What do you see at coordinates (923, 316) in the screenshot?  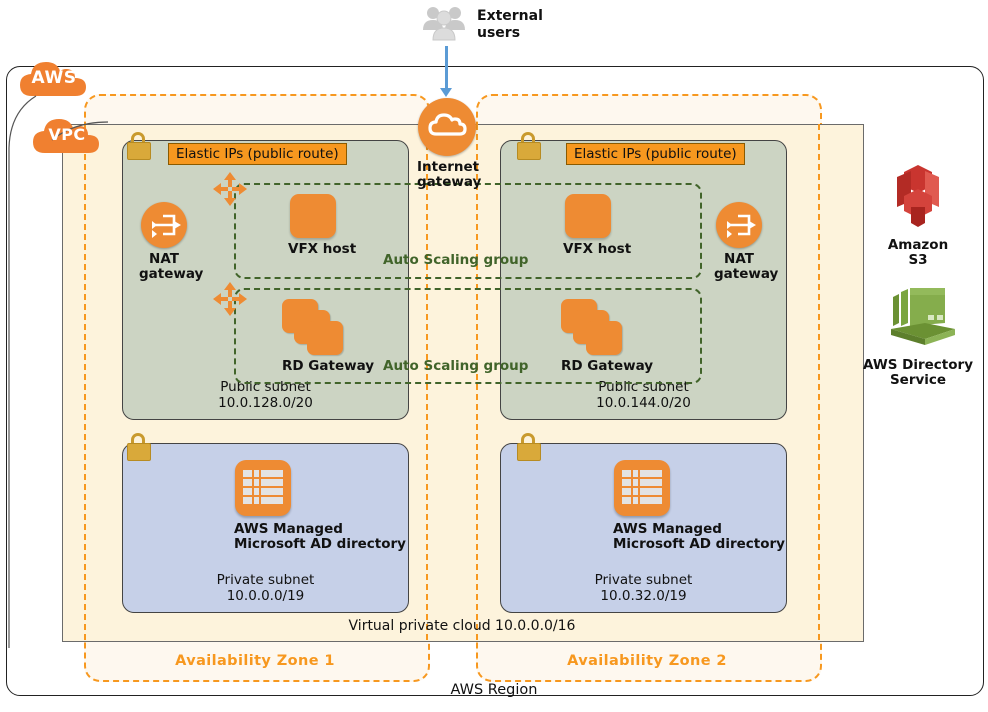 I see `aws-directory-service-icon` at bounding box center [923, 316].